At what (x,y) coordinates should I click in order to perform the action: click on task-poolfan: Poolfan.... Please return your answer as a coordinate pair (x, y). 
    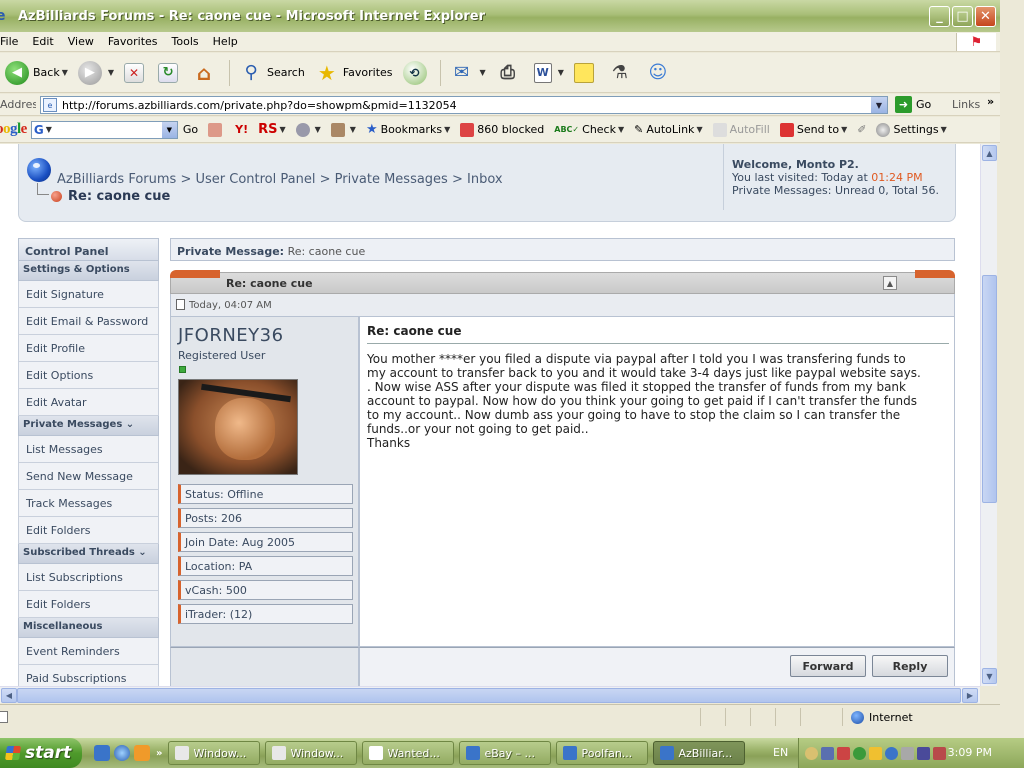
    Looking at the image, I should click on (602, 753).